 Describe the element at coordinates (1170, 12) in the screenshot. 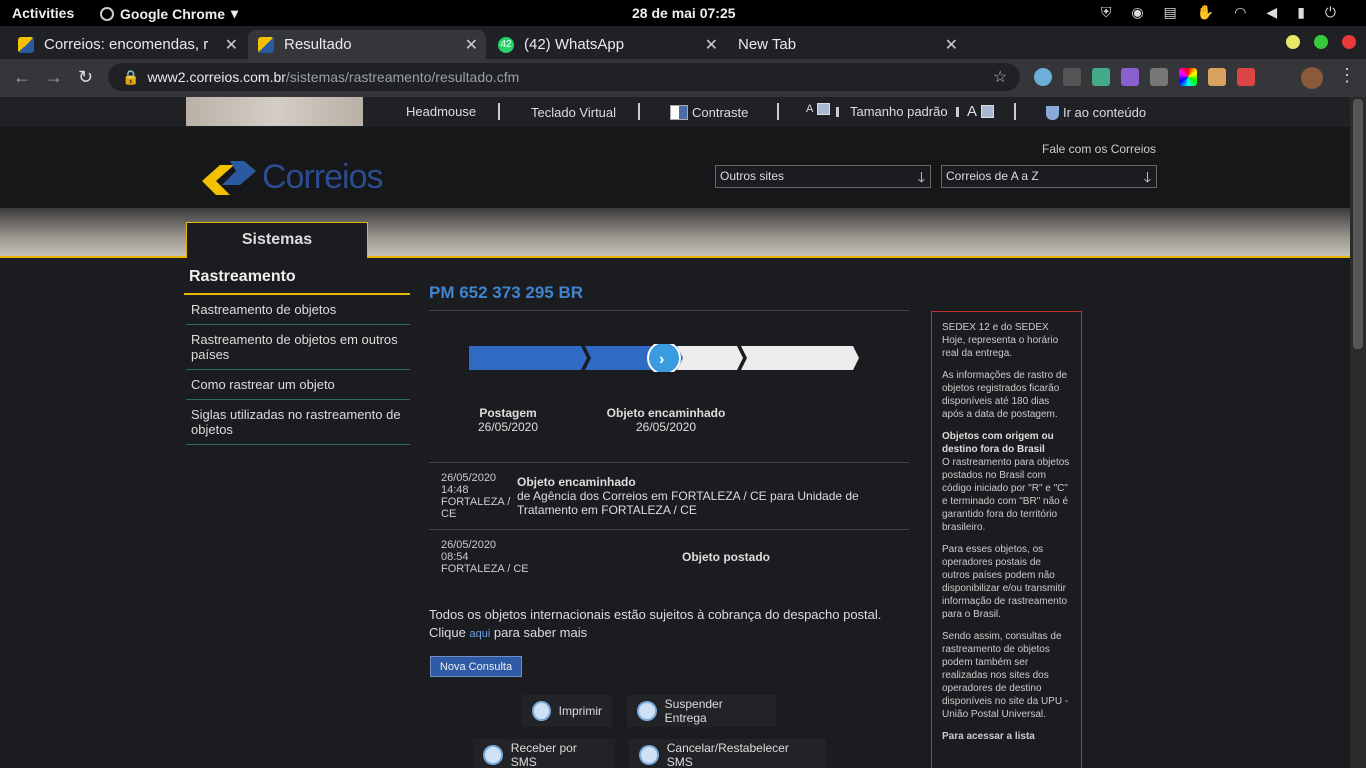

I see `drive-icon: ▤` at that location.